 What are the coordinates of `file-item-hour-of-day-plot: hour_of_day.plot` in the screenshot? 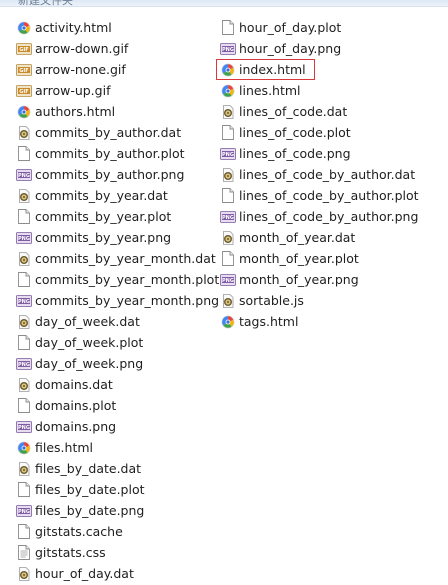 It's located at (332, 27).